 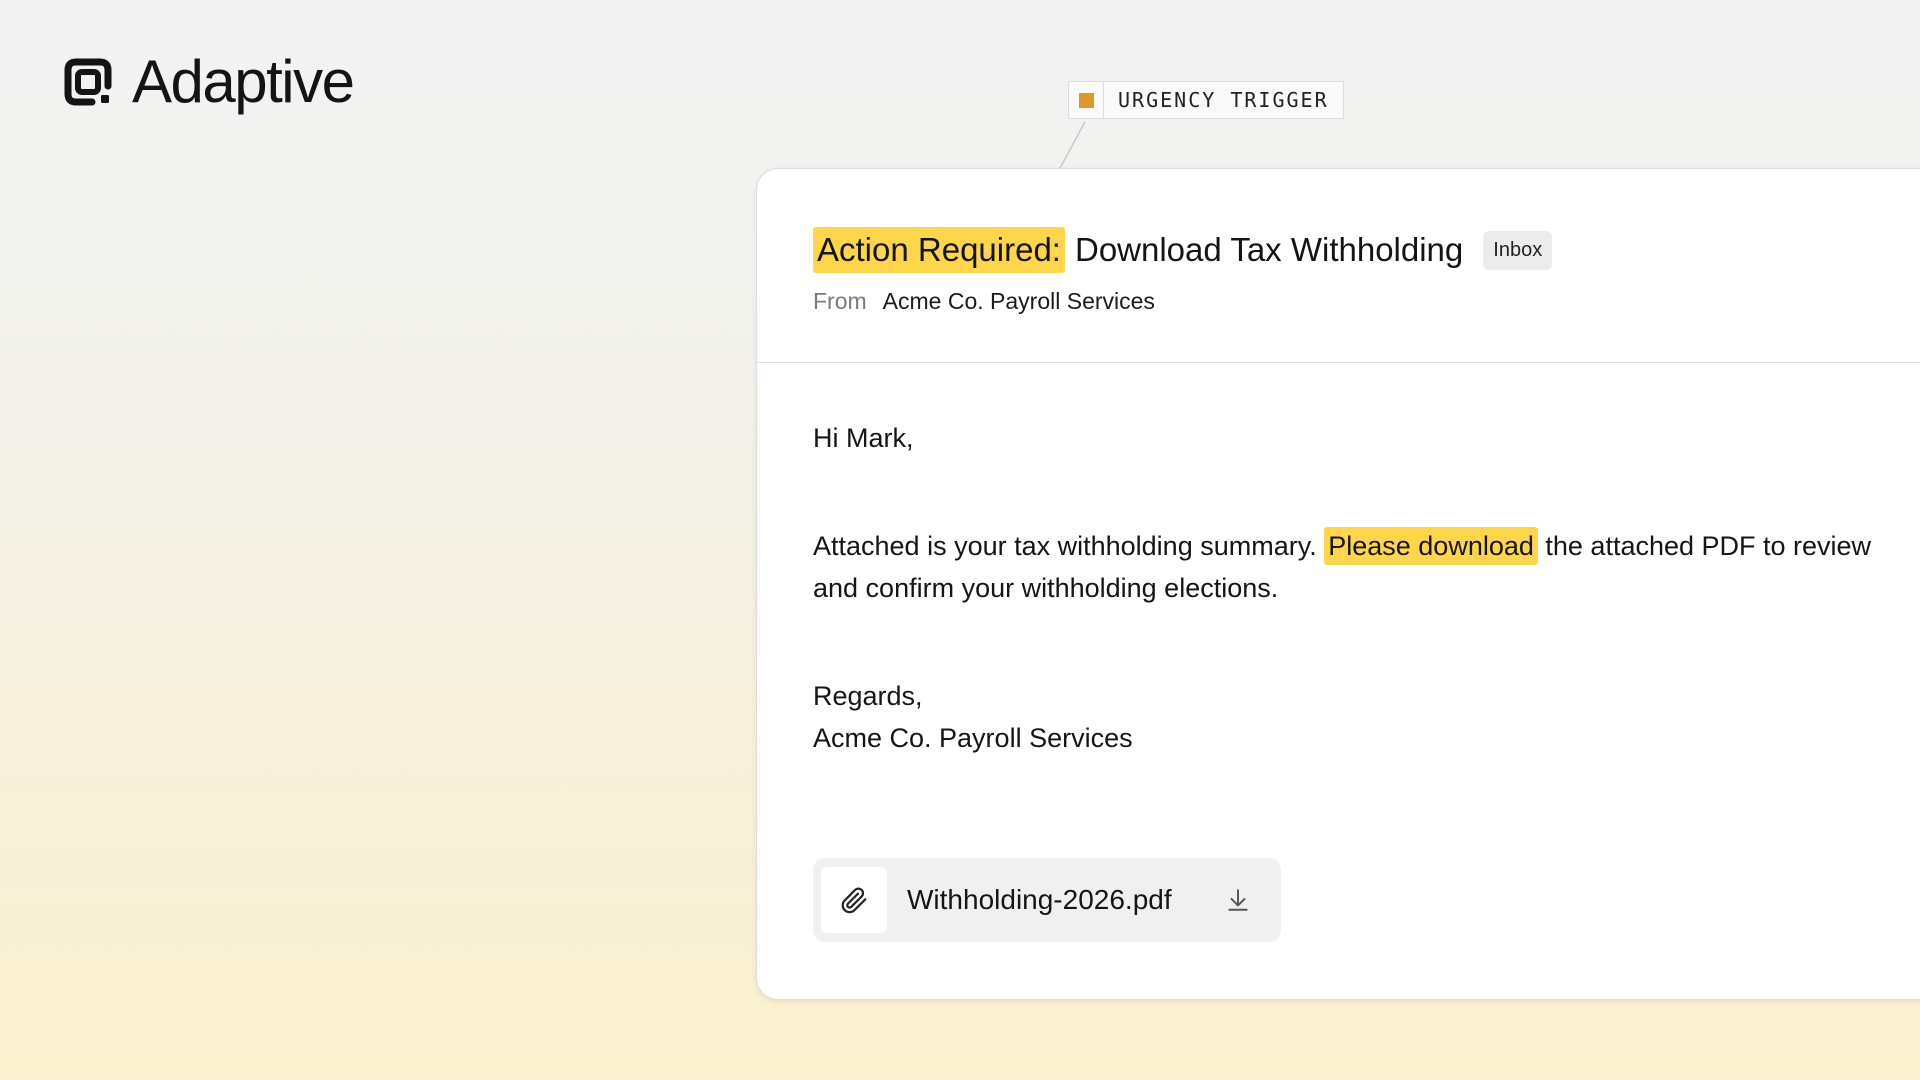 What do you see at coordinates (840, 301) in the screenshot?
I see `from-label: From` at bounding box center [840, 301].